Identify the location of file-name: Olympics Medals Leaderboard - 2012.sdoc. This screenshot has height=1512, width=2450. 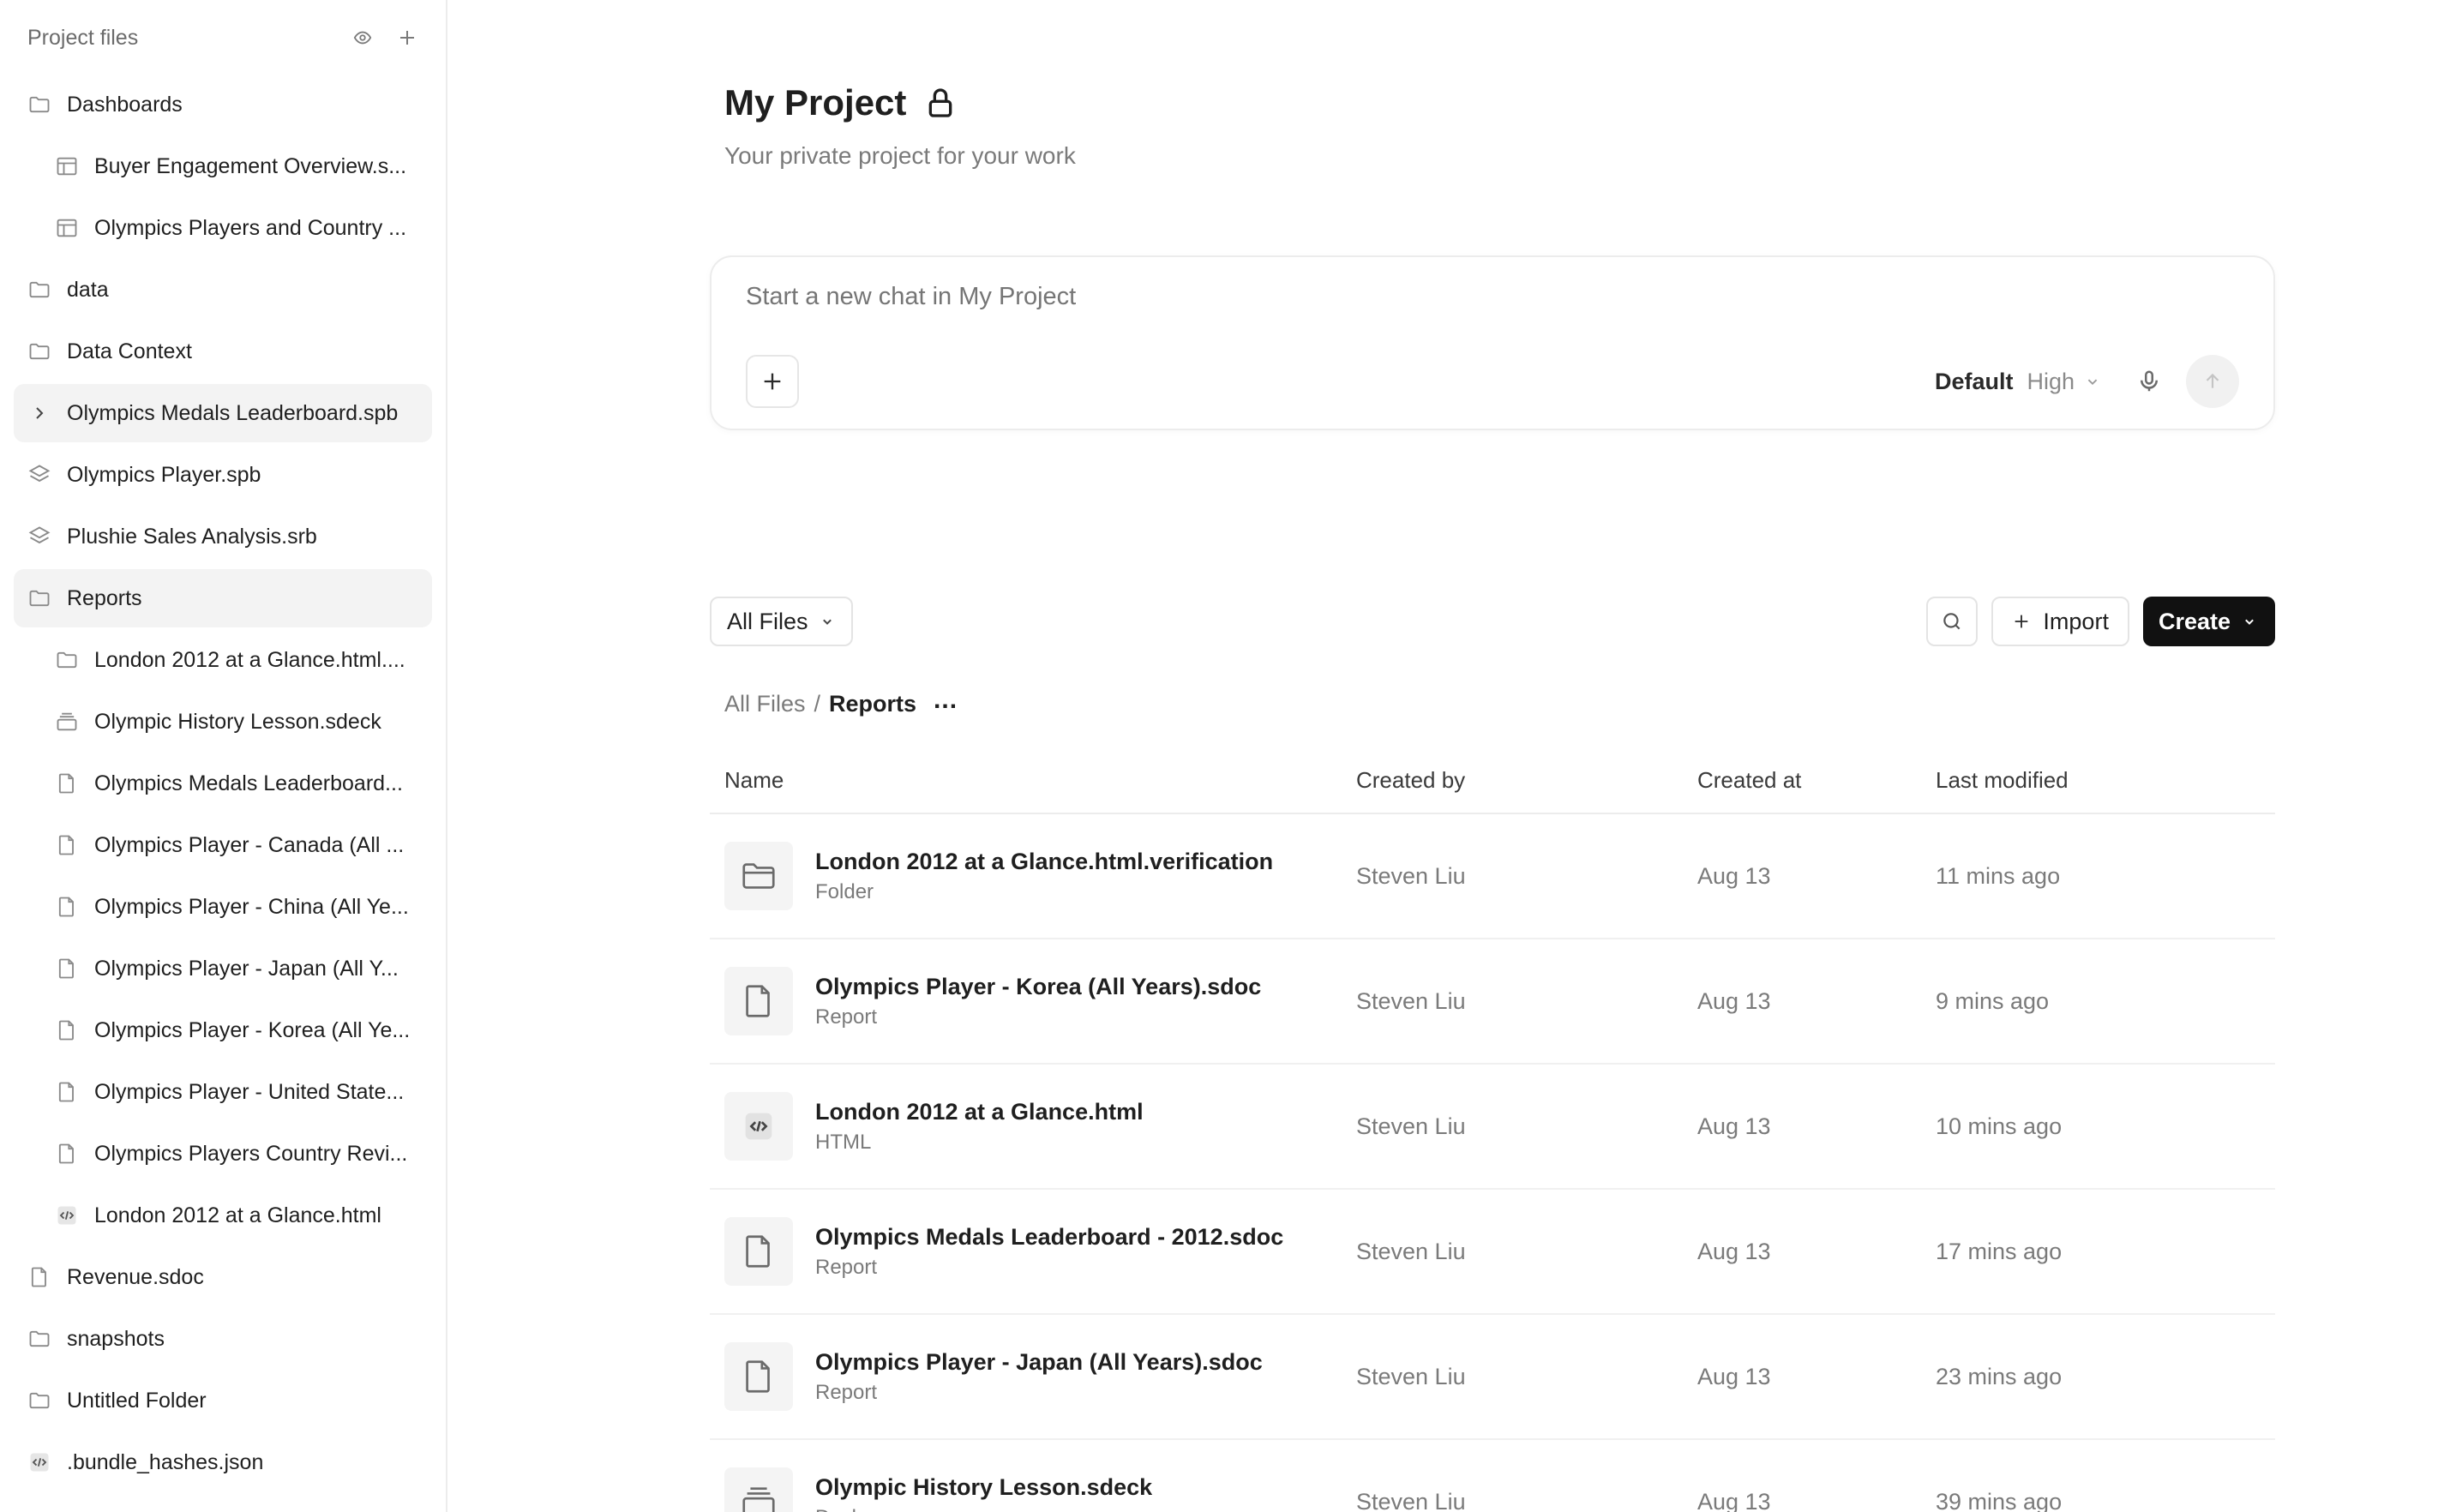
(1049, 1237).